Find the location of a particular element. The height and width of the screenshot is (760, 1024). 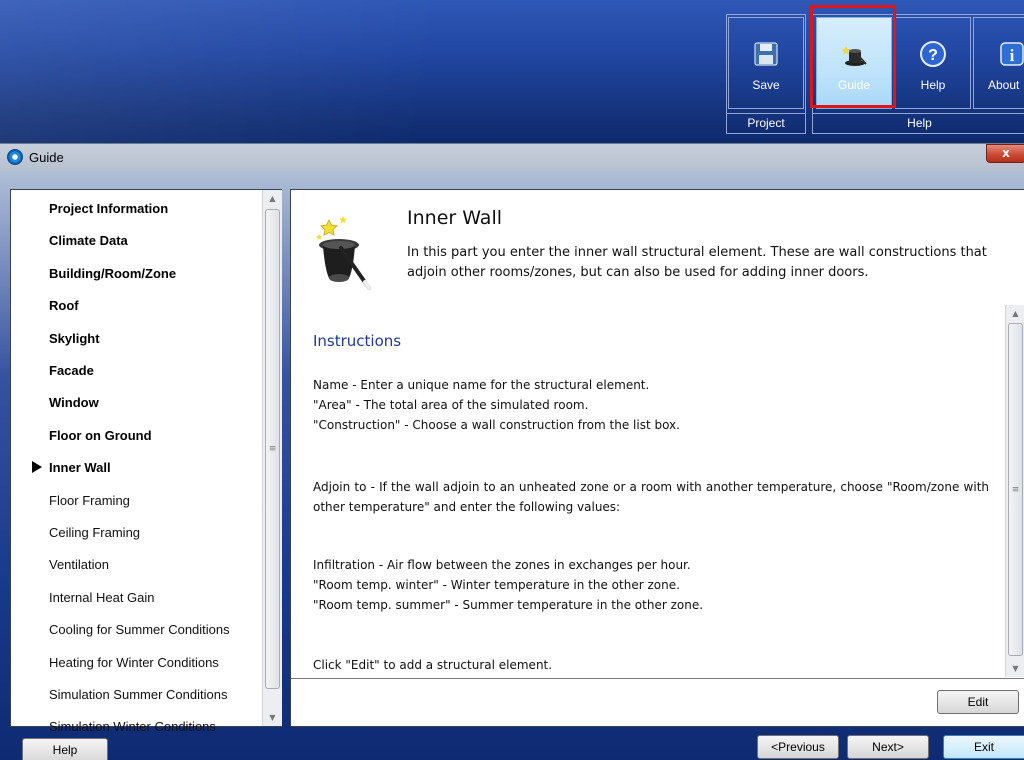

about-button-label: About is located at coordinates (1004, 85).